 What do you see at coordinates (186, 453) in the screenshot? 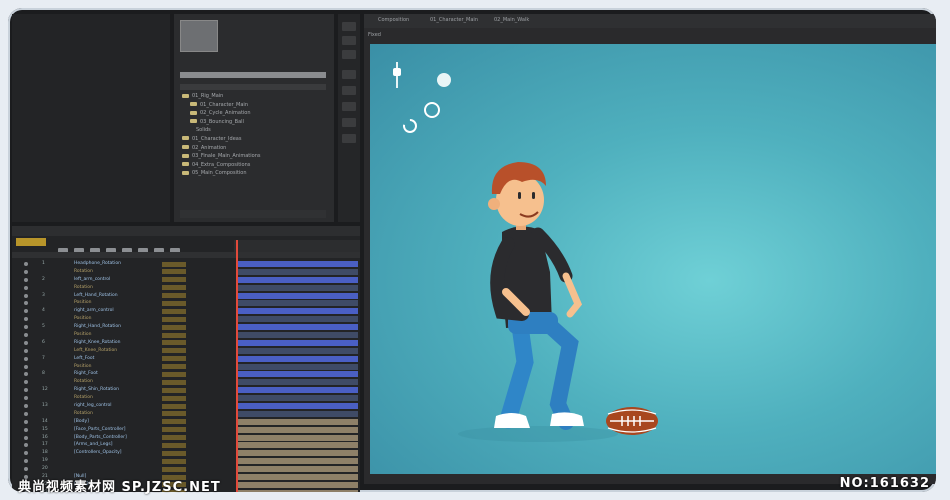
I see `layer-row: 18 [Controllers_Opacity]` at bounding box center [186, 453].